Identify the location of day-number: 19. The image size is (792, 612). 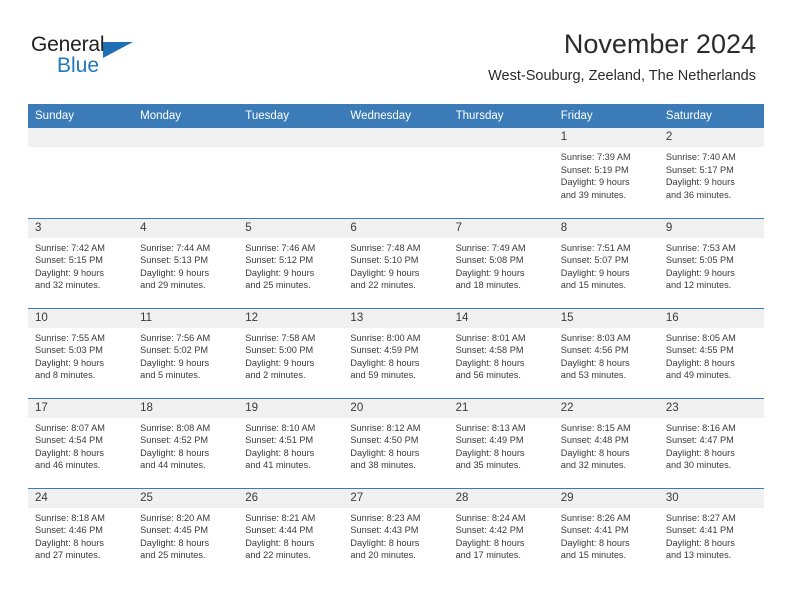
(291, 408).